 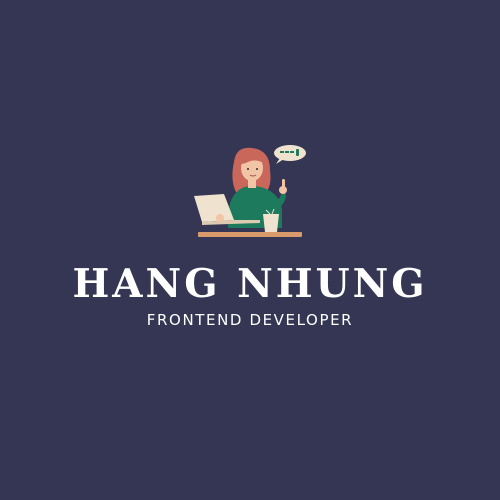 I want to click on logo-role: FRONTEND DEVELOPER, so click(x=250, y=320).